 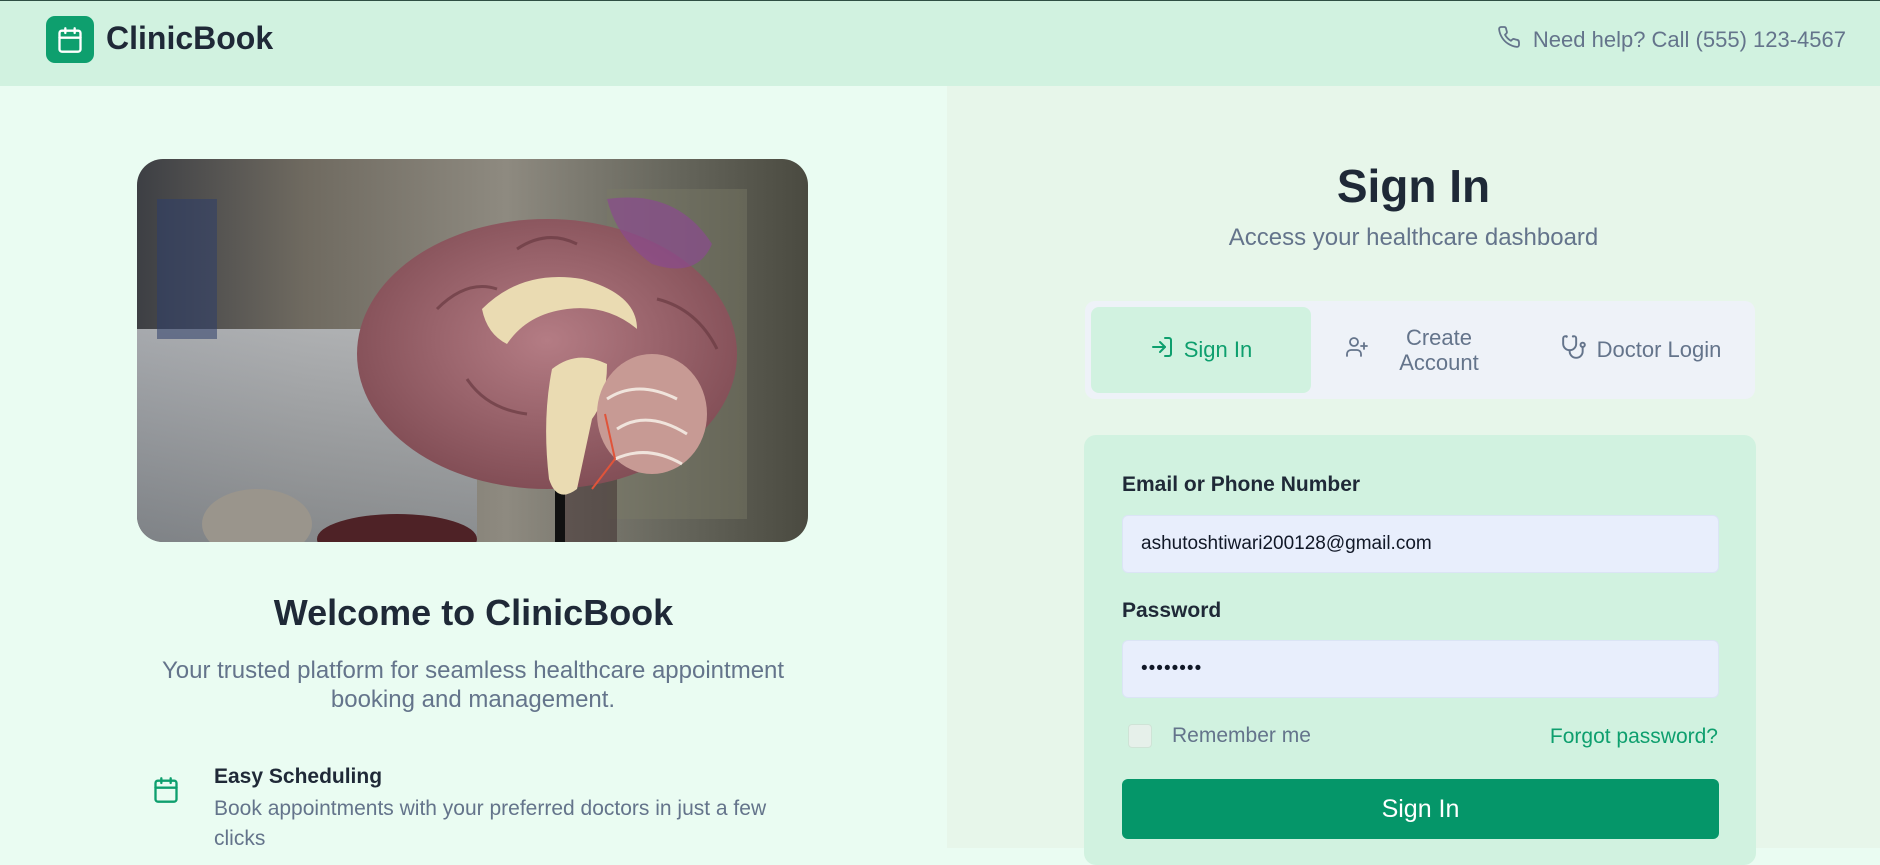 I want to click on tab-doctor-login: Doctor Login, so click(x=1641, y=350).